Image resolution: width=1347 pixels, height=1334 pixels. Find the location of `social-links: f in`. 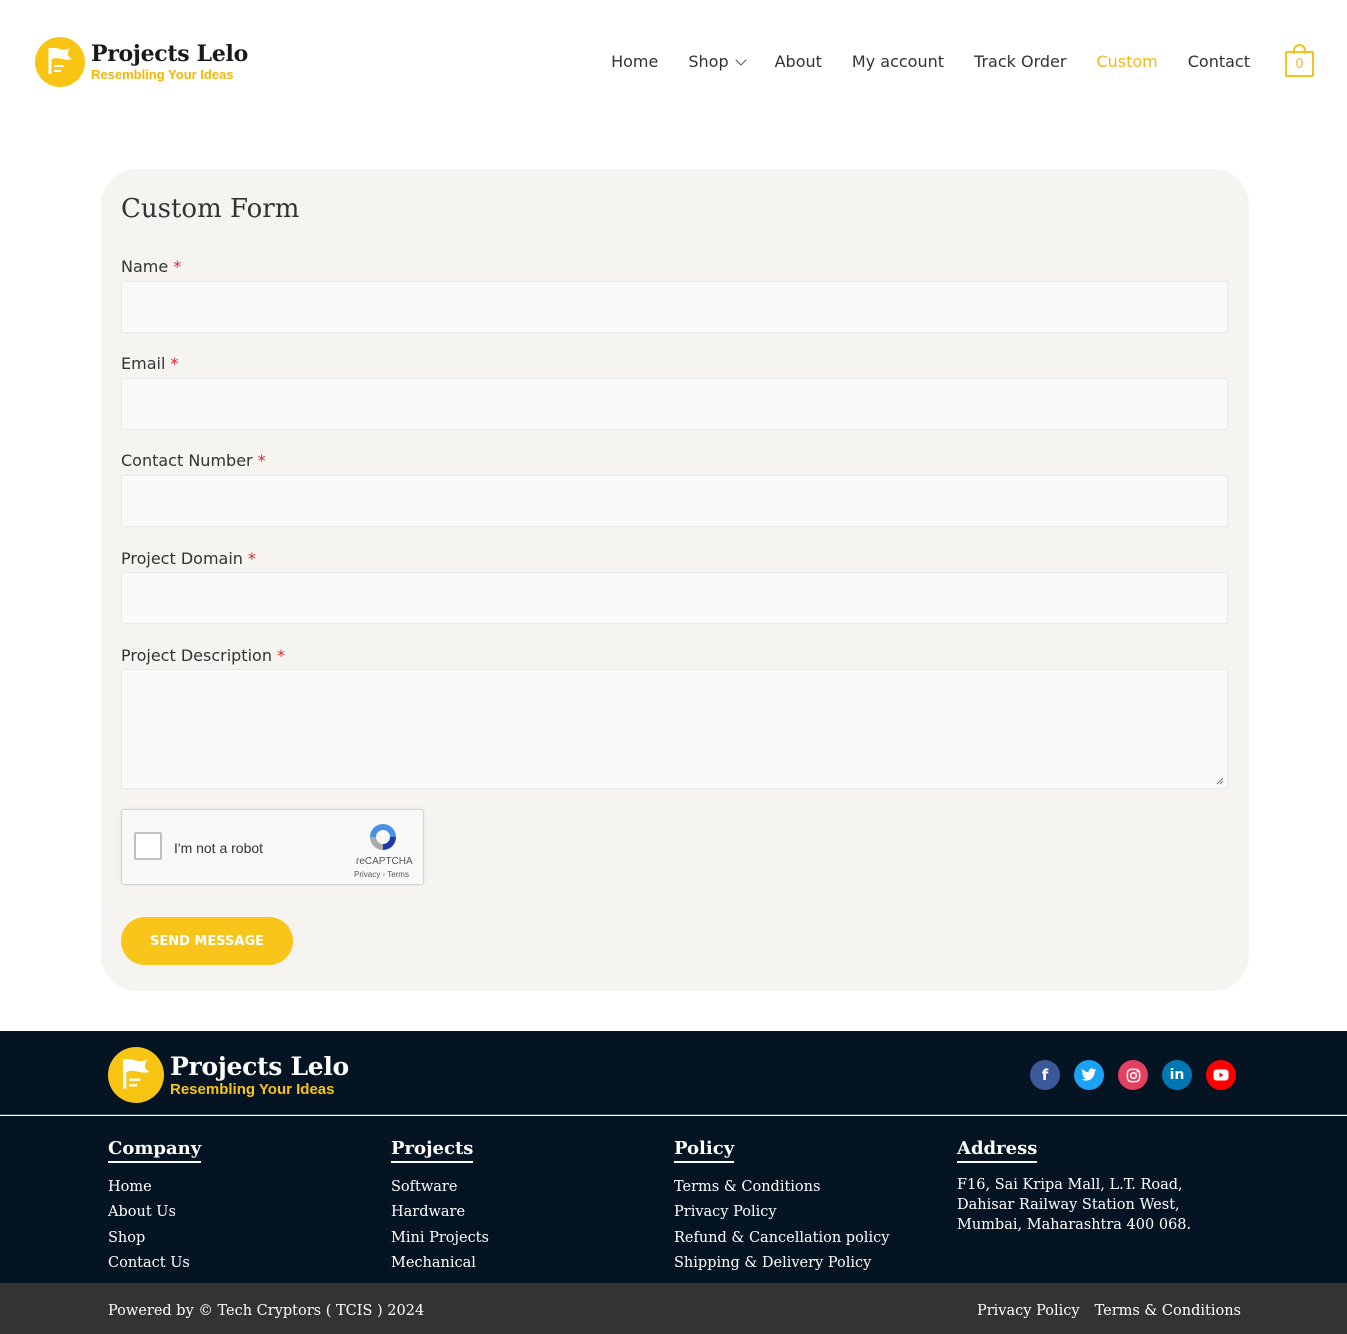

social-links: f in is located at coordinates (1126, 1075).